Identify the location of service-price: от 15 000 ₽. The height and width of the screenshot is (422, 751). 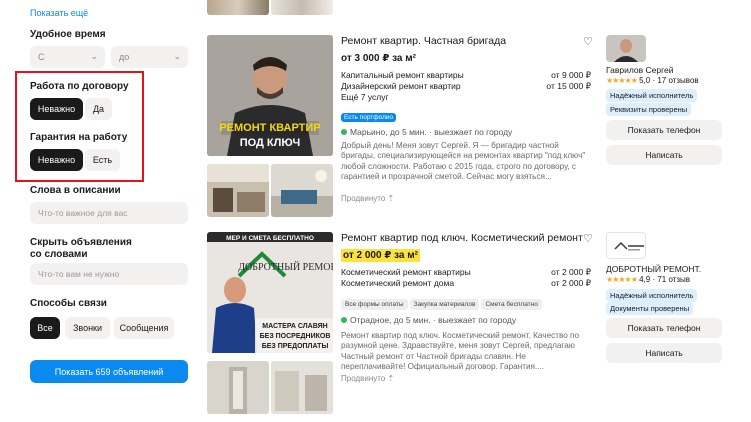
(568, 86).